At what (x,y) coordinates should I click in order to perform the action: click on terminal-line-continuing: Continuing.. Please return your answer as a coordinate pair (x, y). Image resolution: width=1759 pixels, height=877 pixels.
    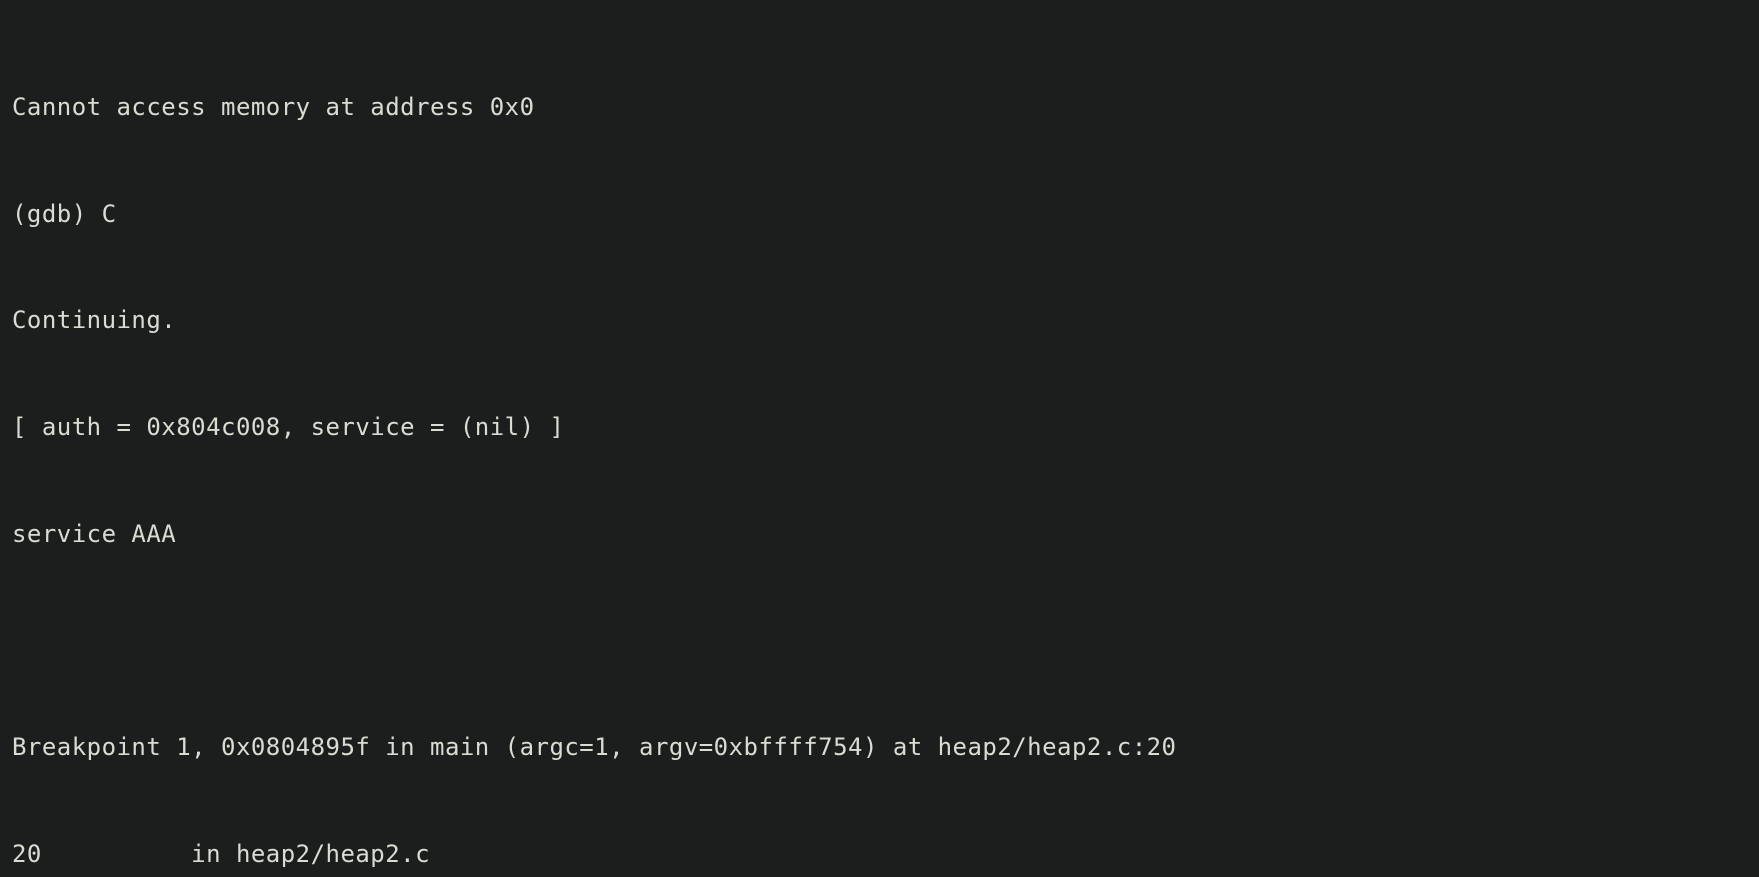
    Looking at the image, I should click on (94, 320).